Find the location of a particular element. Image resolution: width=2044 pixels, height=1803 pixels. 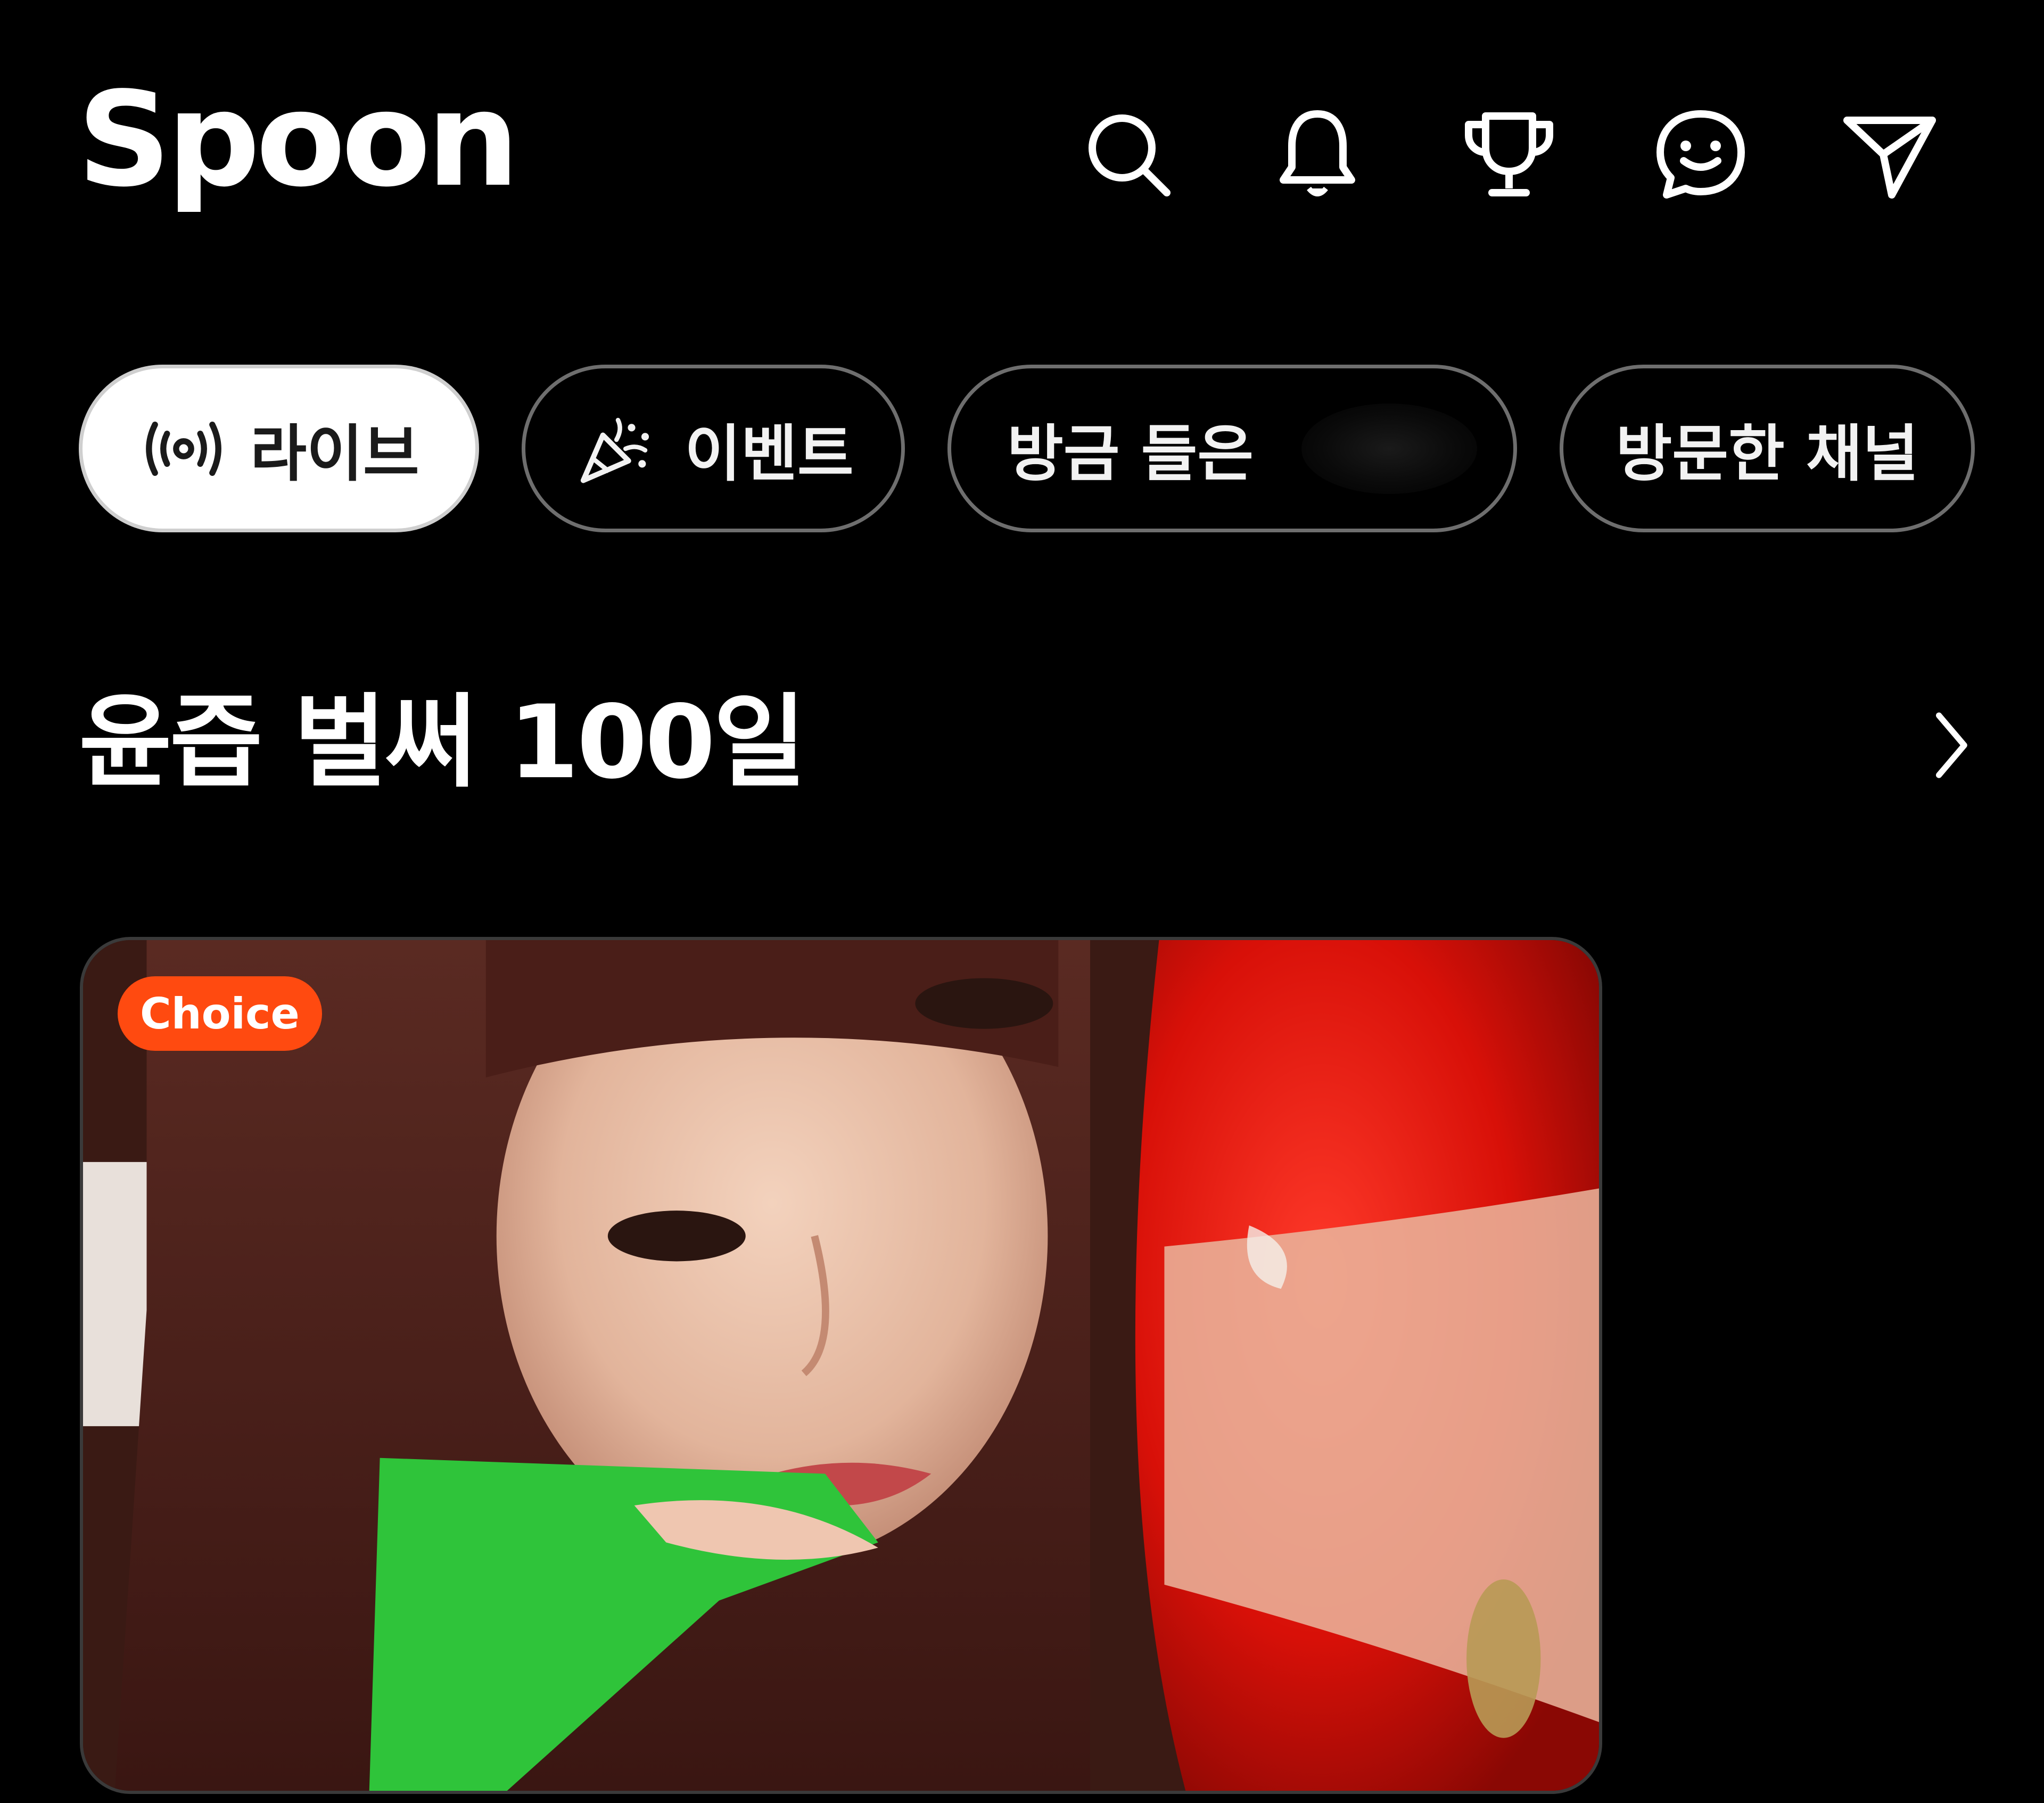

ranking-button is located at coordinates (1509, 154).